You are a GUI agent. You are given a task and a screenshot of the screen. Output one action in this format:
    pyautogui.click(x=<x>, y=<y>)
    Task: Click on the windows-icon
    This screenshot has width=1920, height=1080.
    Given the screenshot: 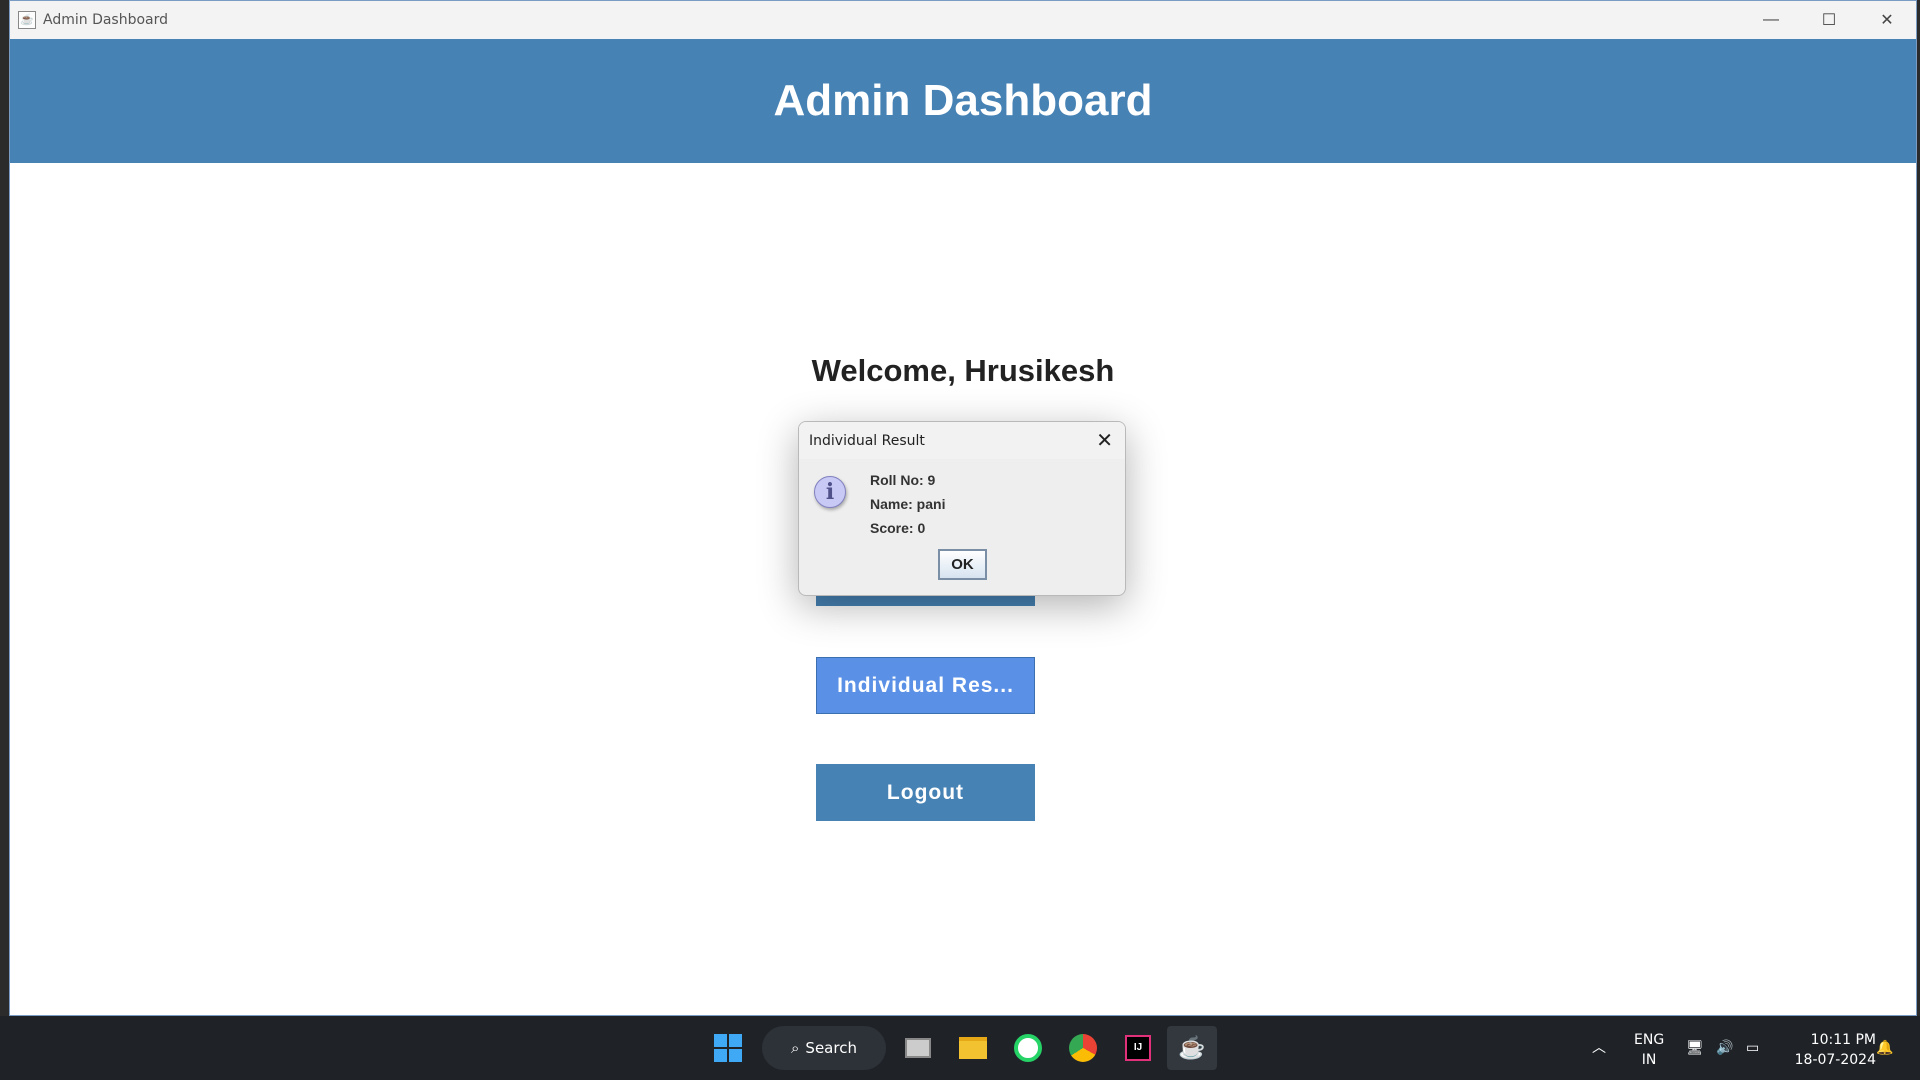 What is the action you would take?
    pyautogui.click(x=728, y=1048)
    